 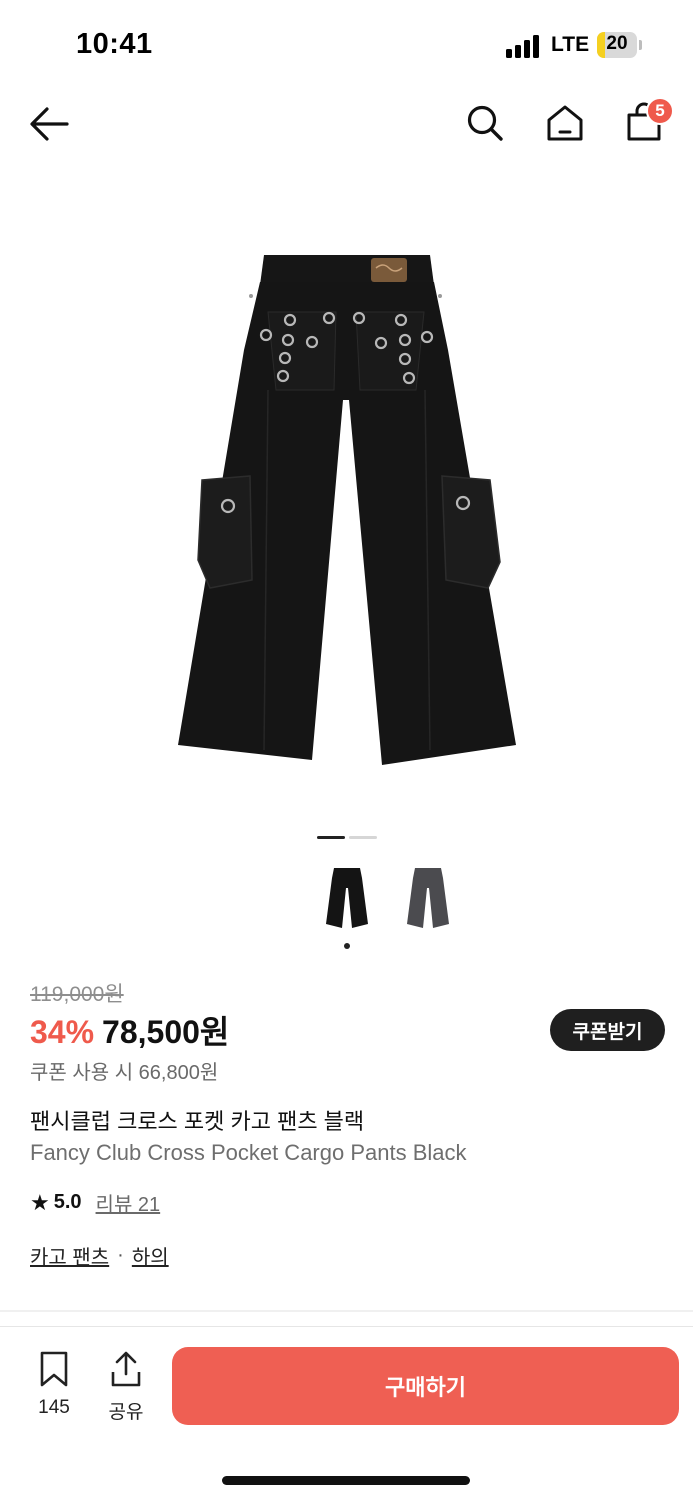 I want to click on back-button, so click(x=49, y=124).